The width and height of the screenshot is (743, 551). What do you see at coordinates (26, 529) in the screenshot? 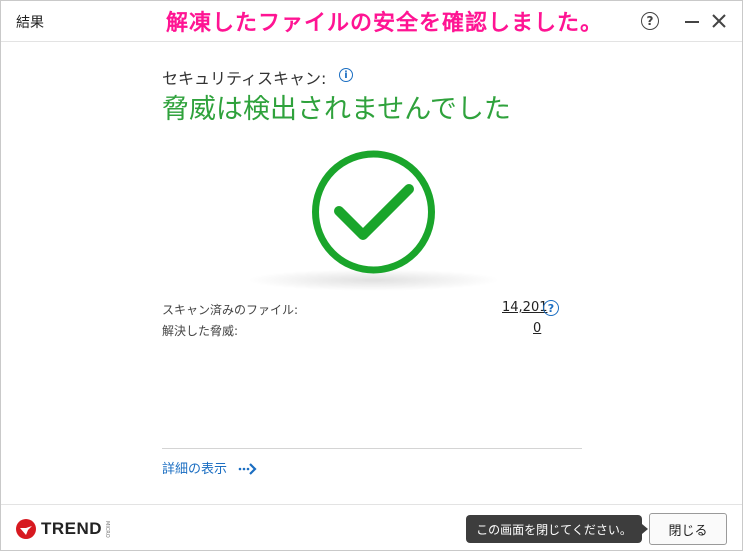
I see `logo-icon` at bounding box center [26, 529].